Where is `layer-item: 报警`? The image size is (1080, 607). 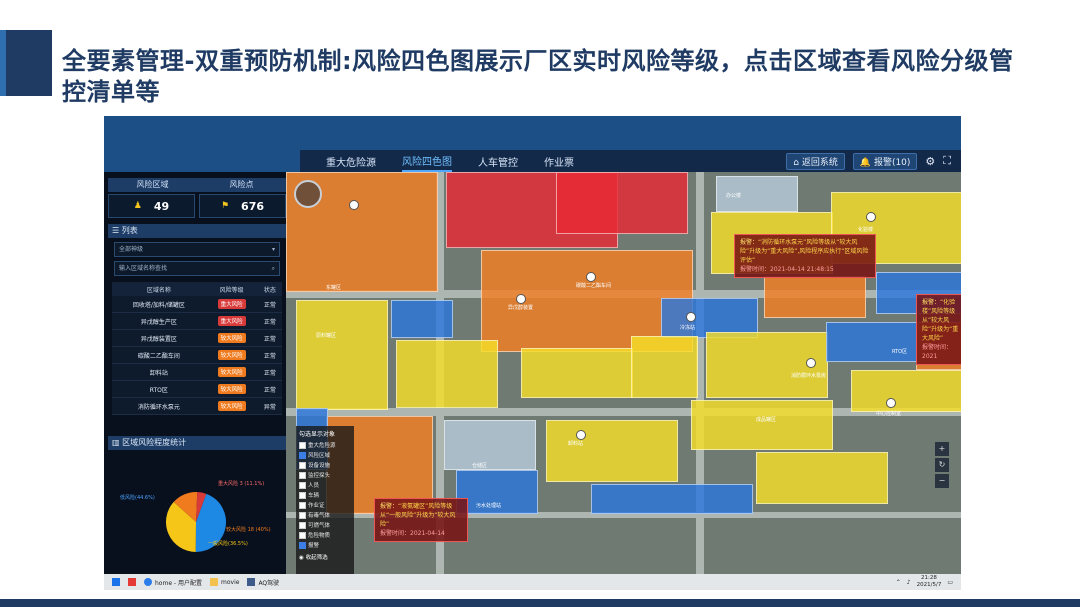
layer-item: 报警 is located at coordinates (325, 545).